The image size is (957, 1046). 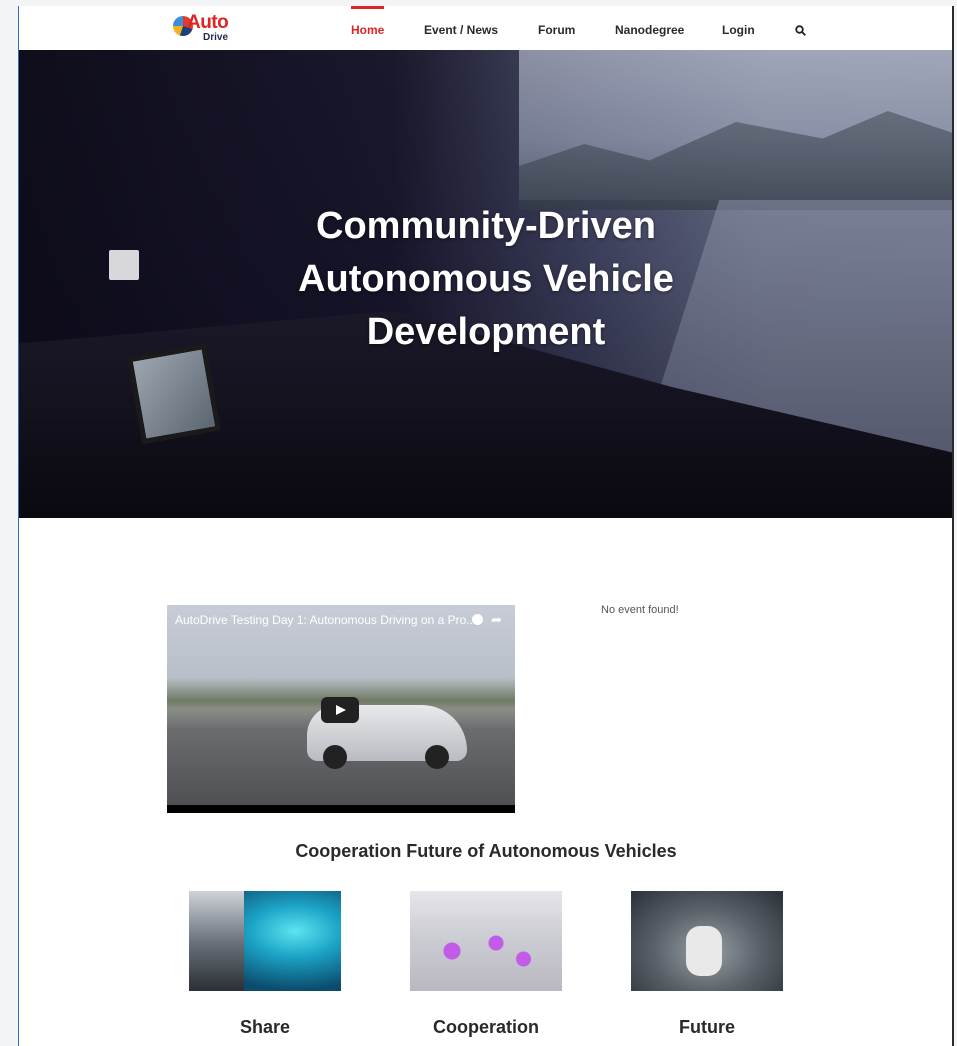 What do you see at coordinates (265, 941) in the screenshot?
I see `card-share-image` at bounding box center [265, 941].